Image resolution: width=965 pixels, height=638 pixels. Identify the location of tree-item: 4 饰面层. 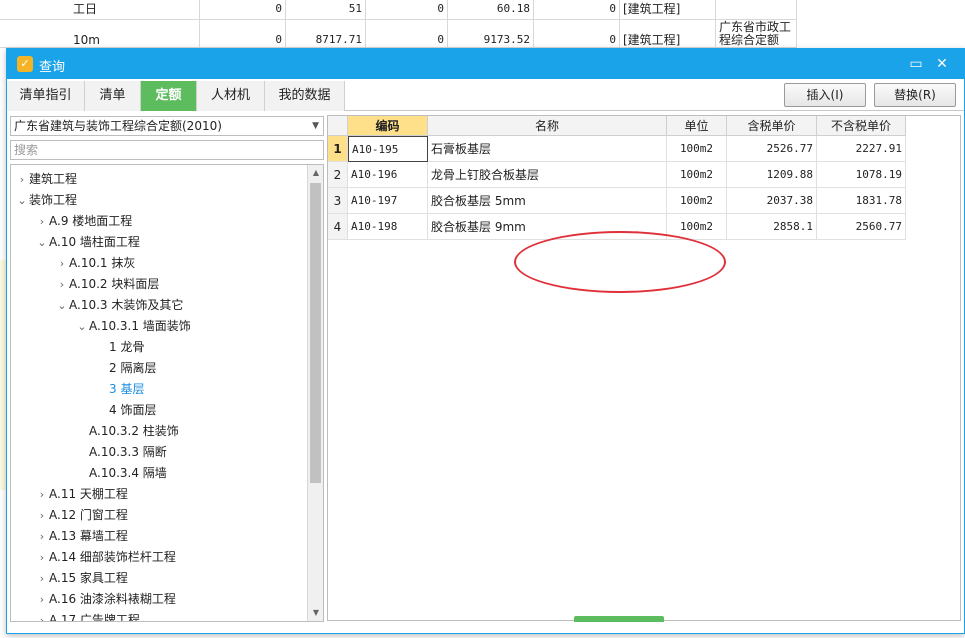
(125, 410).